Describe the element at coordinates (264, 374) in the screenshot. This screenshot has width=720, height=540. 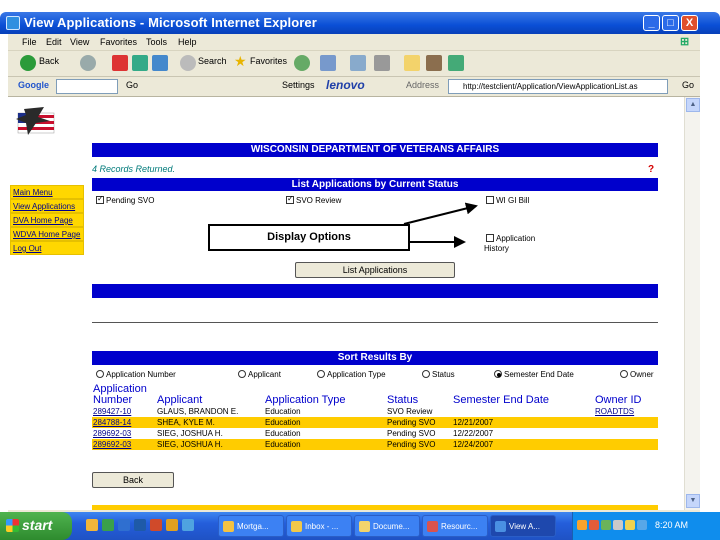
I see `sort-applicant-label: Applicant` at that location.